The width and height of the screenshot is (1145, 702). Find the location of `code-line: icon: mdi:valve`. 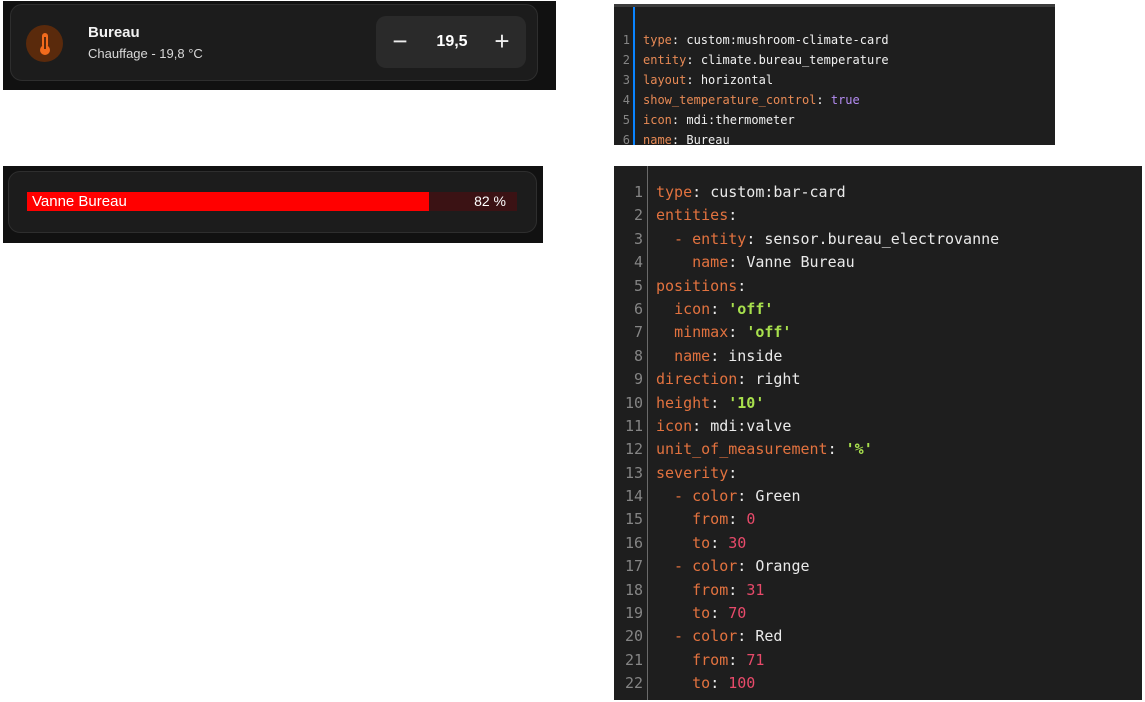

code-line: icon: mdi:valve is located at coordinates (827, 426).